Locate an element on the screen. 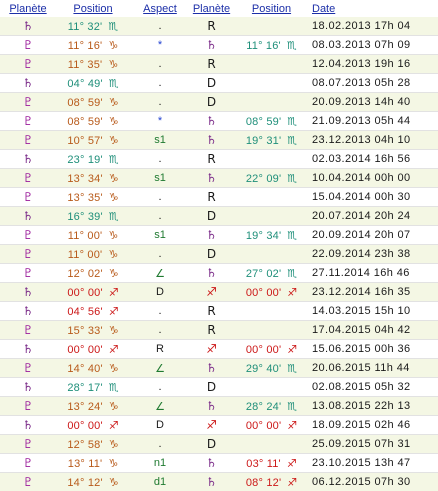 The width and height of the screenshot is (438, 491). table-row: ♇12° 58'♑.D25.09.2015 07h 31 is located at coordinates (219, 444).